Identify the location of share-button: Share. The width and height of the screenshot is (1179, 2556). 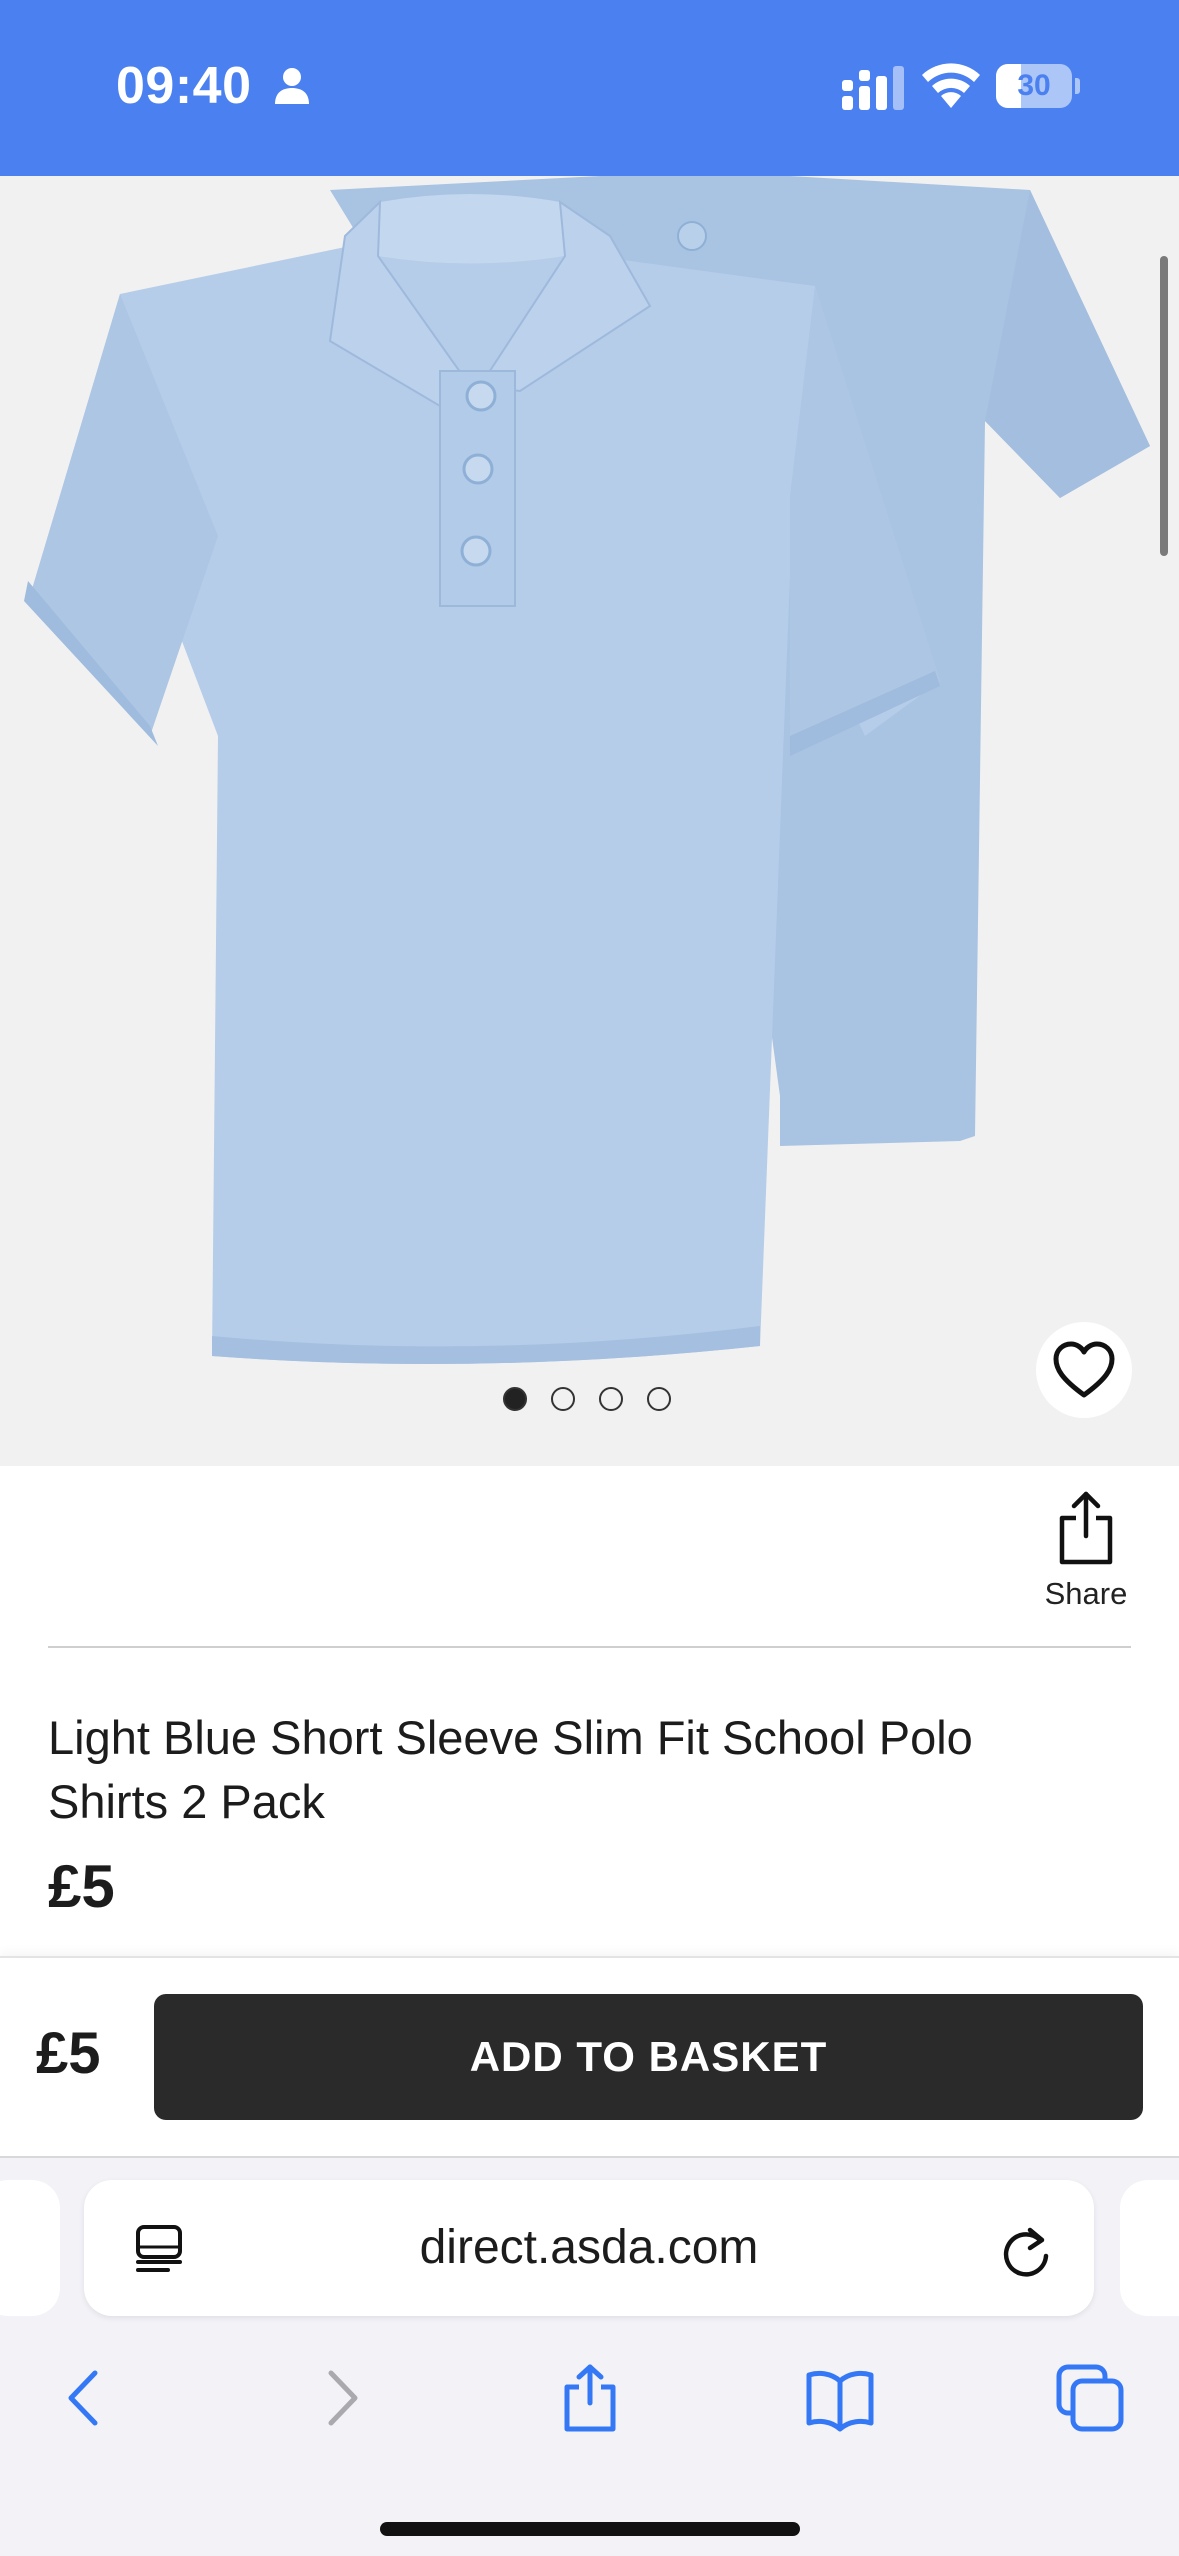
(1086, 1555).